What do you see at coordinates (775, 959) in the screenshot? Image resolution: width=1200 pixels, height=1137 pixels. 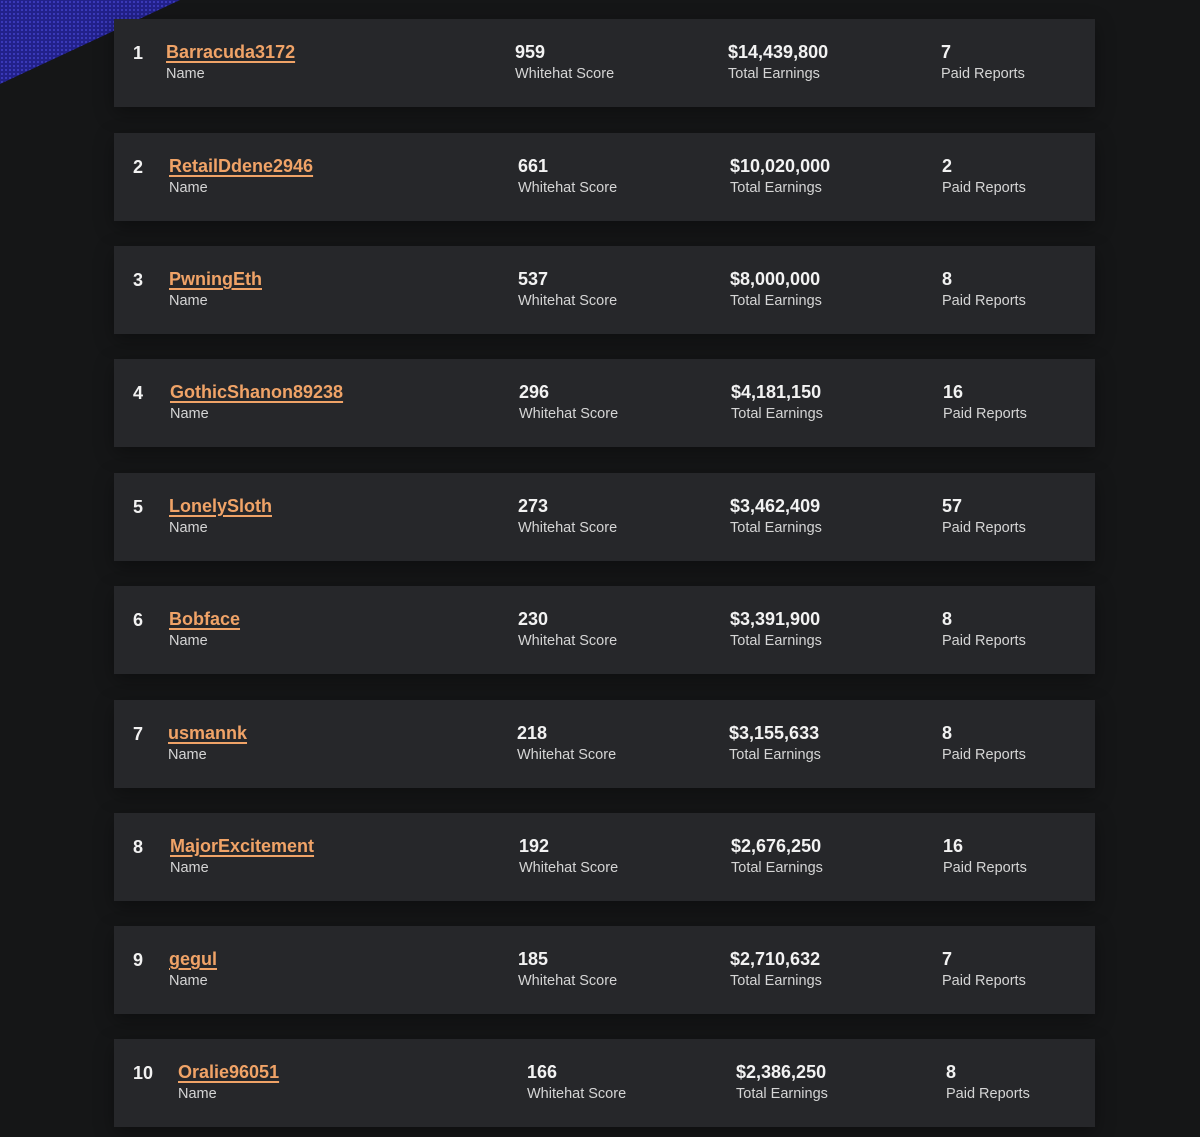 I see `total-earnings: $2,710,632` at bounding box center [775, 959].